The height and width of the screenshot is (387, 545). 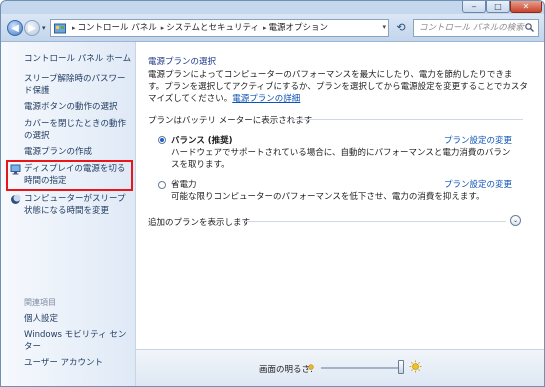 What do you see at coordinates (78, 85) in the screenshot?
I see `sidebar-item-wakeup-password: スリープ解除時のパスワード保護` at bounding box center [78, 85].